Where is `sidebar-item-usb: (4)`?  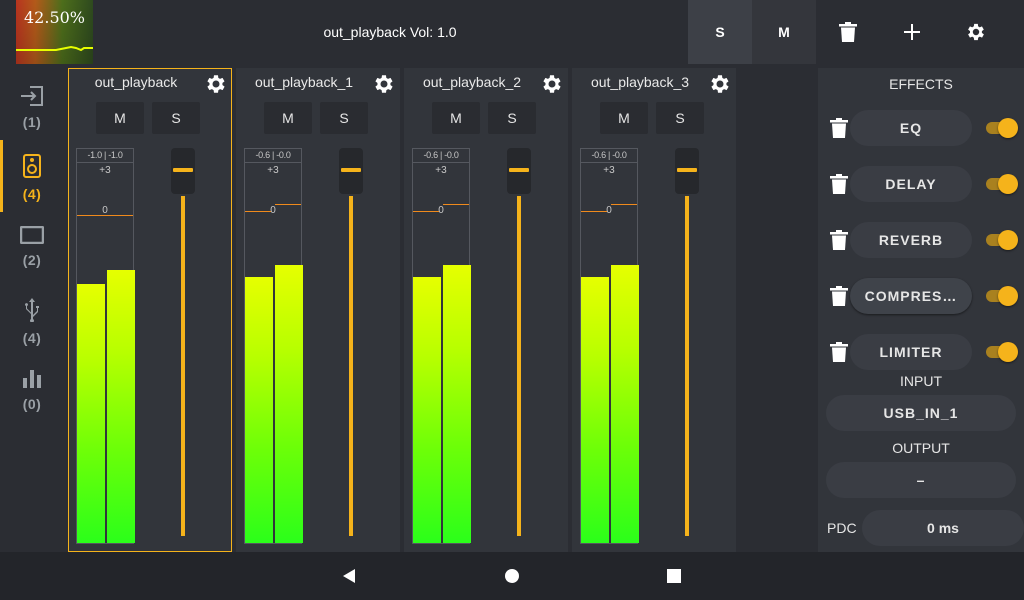
sidebar-item-usb: (4) is located at coordinates (32, 320).